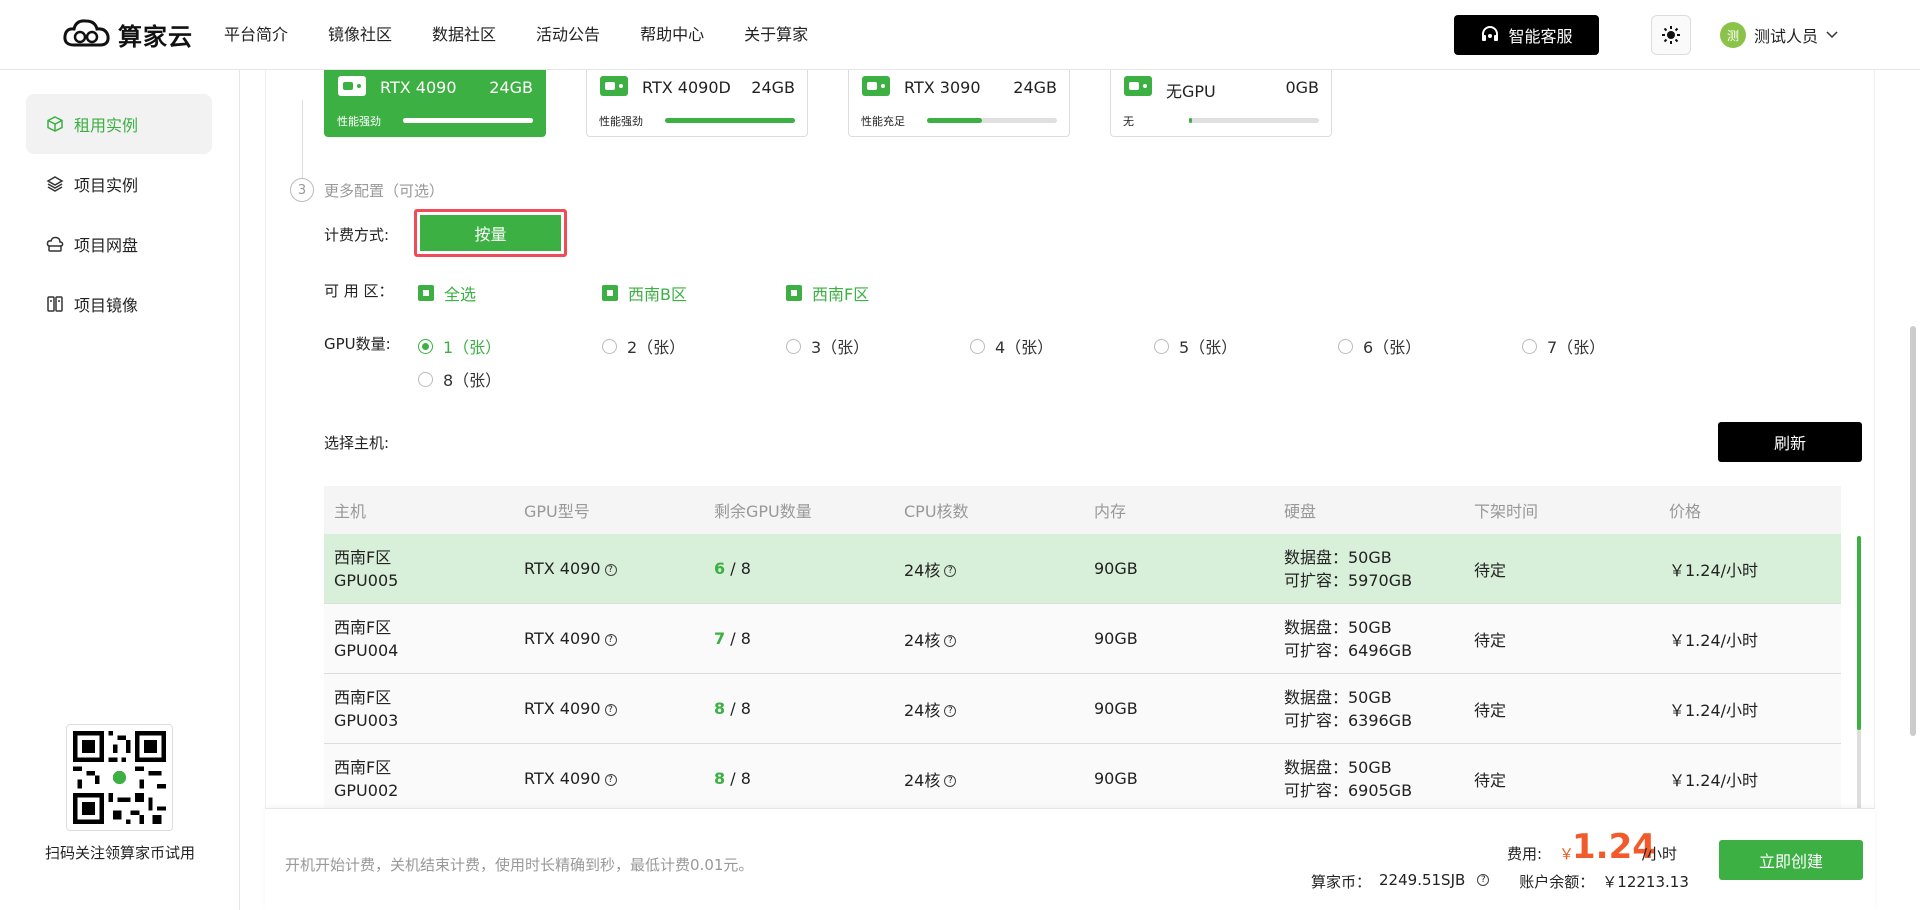 This screenshot has width=1920, height=910. I want to click on sidebar-item-project-instance: 项目实例, so click(119, 184).